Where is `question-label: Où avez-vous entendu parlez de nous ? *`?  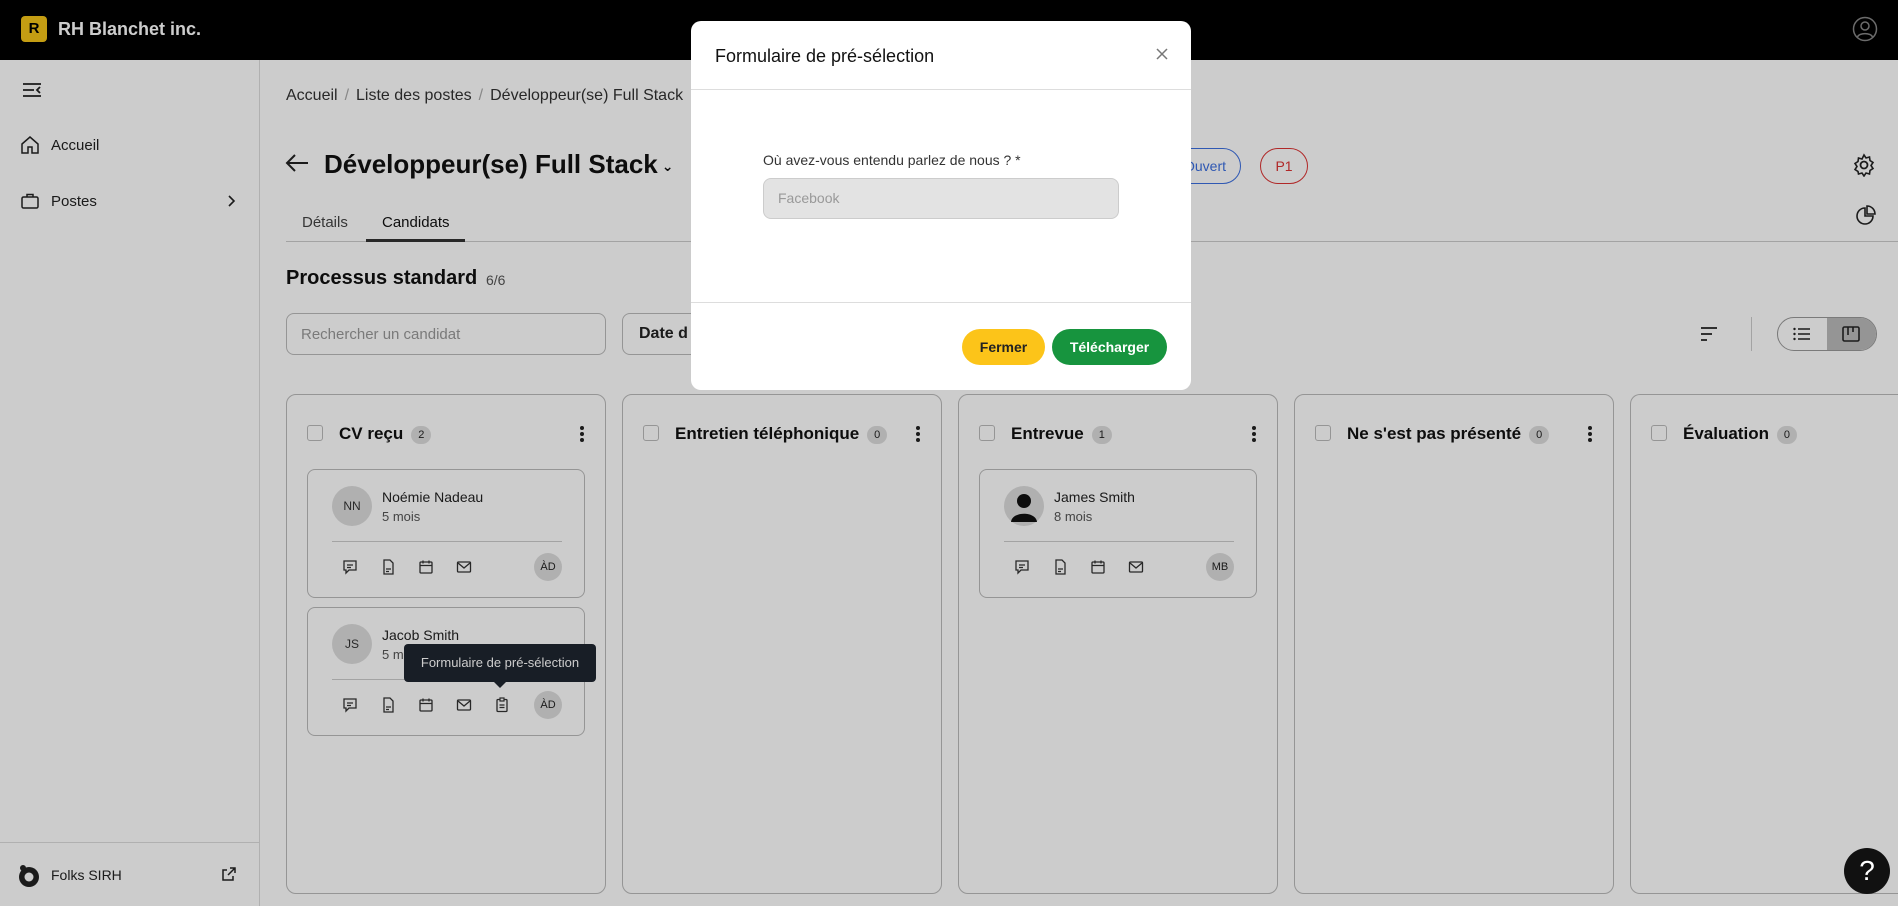
question-label: Où avez-vous entendu parlez de nous ? * is located at coordinates (892, 160).